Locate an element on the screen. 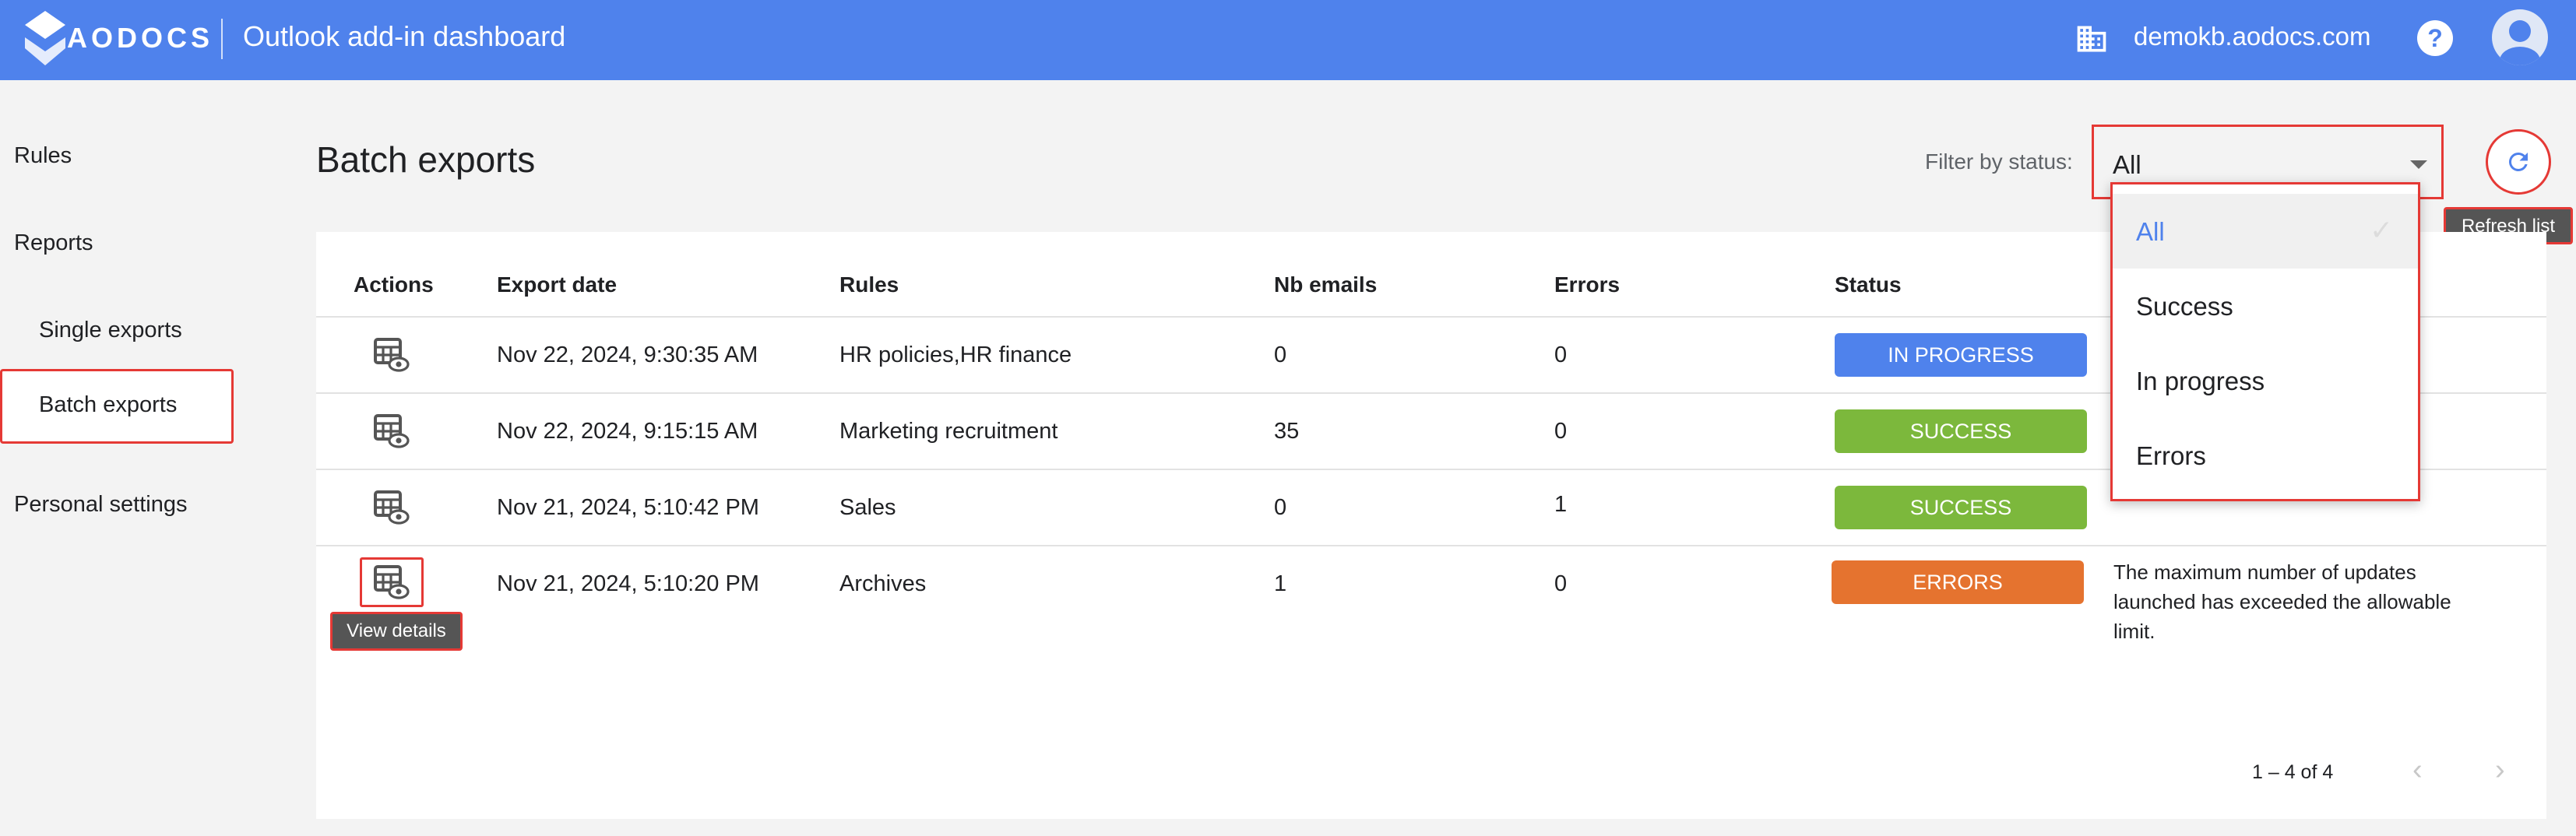 The image size is (2576, 836). export-date: Nov 22, 2024, 9:15:15 AM is located at coordinates (627, 431).